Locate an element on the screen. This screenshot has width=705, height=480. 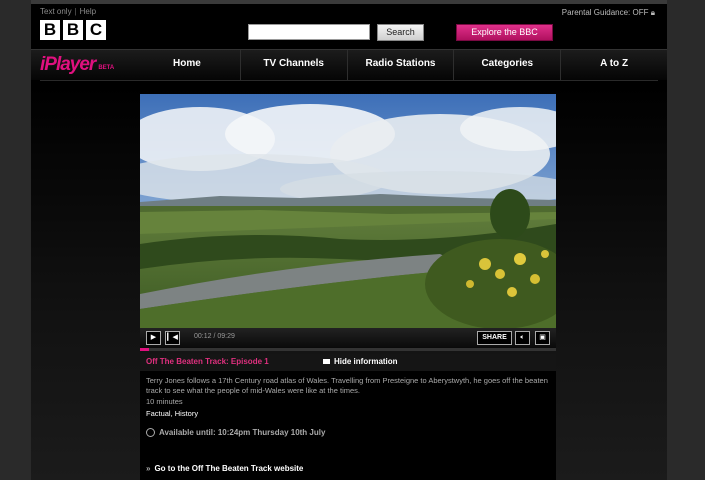
play-button: ▶ is located at coordinates (153, 338).